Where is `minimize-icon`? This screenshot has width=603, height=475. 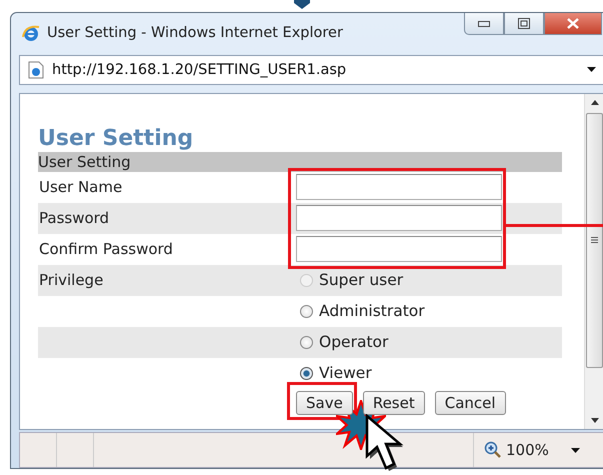 minimize-icon is located at coordinates (484, 23).